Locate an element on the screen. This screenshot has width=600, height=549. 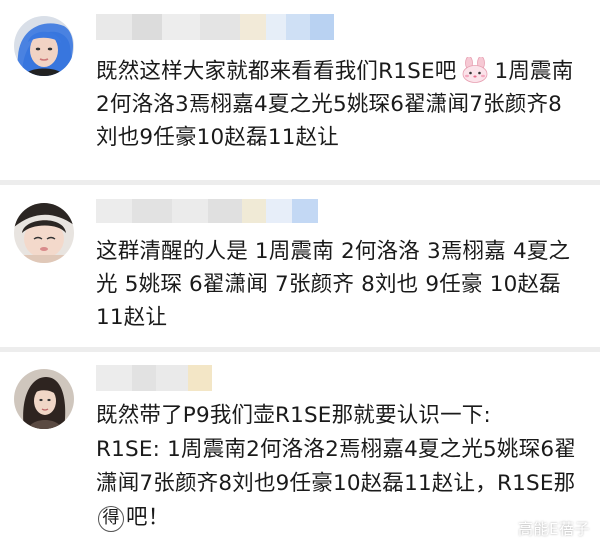
watermark: 高能E蓓子 is located at coordinates (554, 529).